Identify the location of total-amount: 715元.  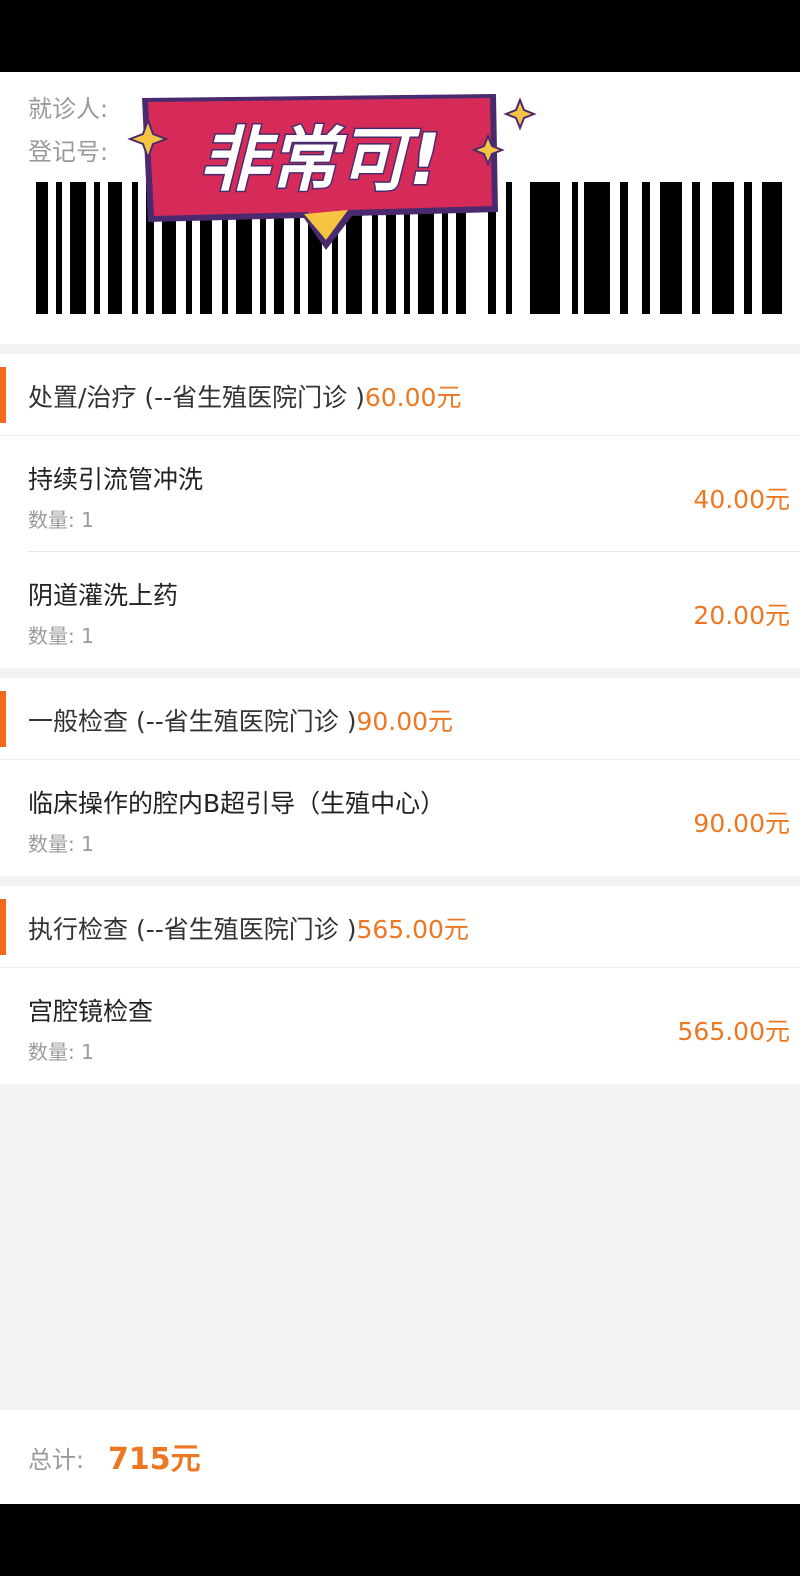
(154, 1459).